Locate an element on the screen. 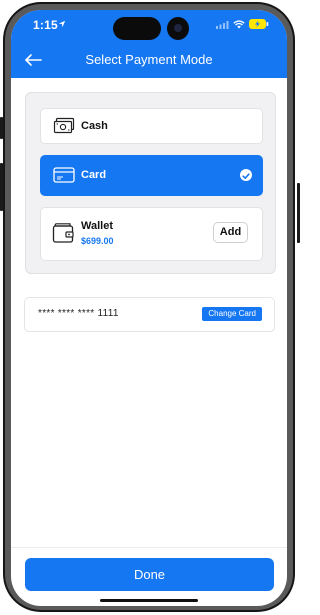 The height and width of the screenshot is (615, 320). wallet-balance: $699.00 is located at coordinates (97, 241).